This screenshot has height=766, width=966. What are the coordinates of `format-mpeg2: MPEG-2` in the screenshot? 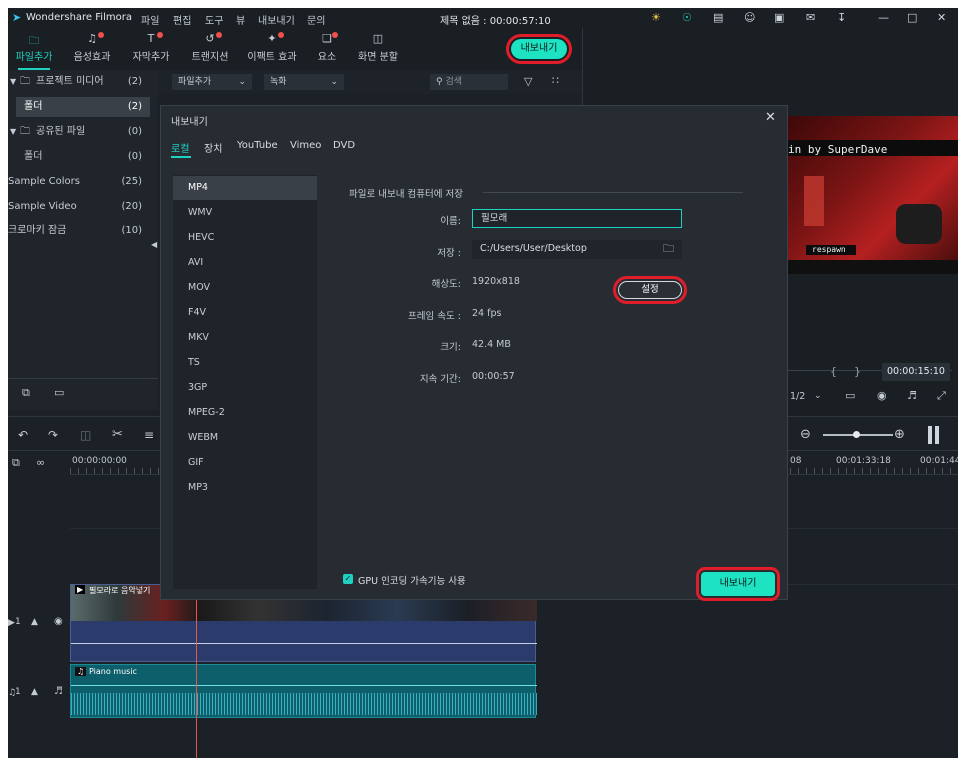 It's located at (245, 413).